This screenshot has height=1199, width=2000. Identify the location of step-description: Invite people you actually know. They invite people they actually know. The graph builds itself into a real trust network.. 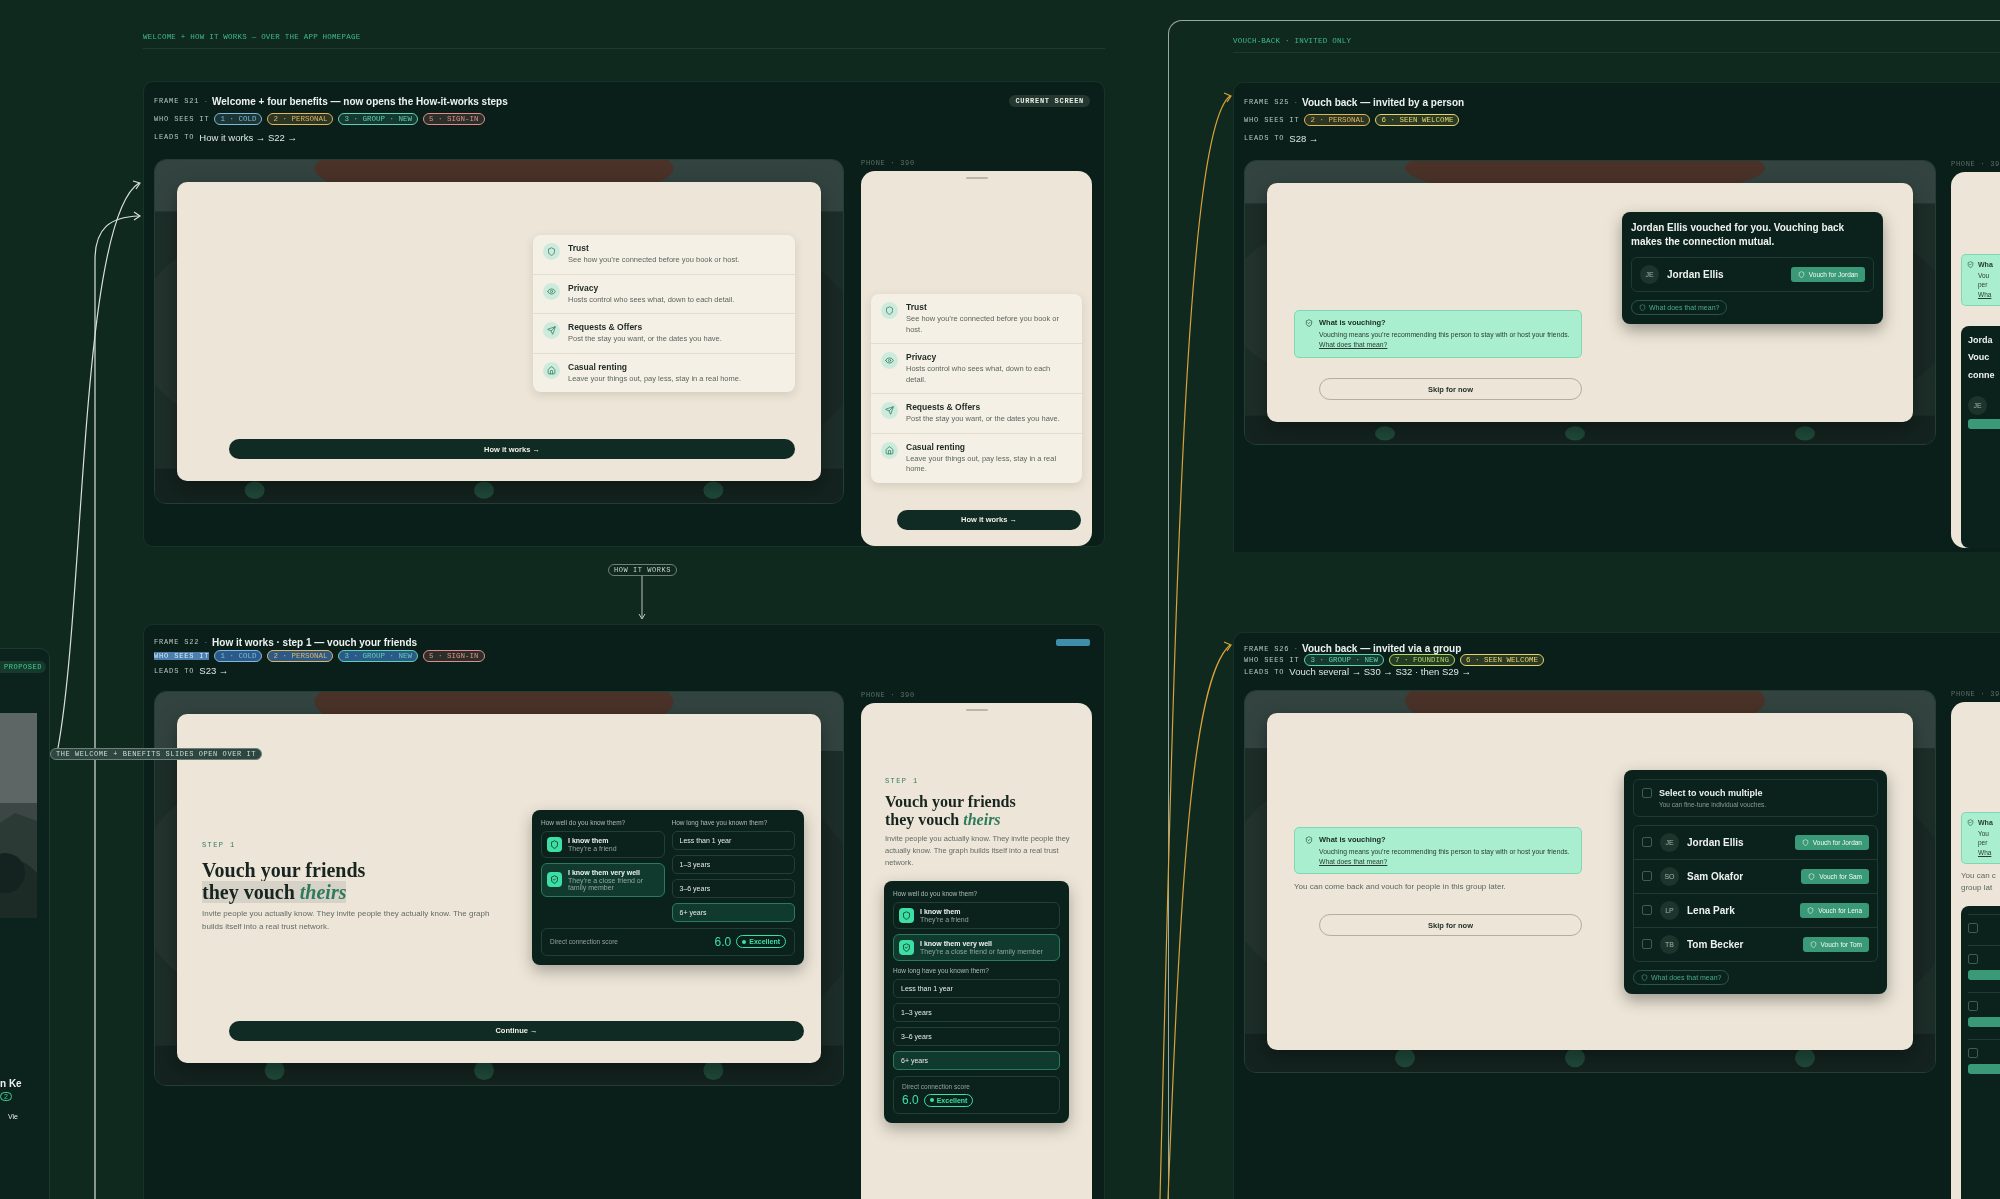
(346, 920).